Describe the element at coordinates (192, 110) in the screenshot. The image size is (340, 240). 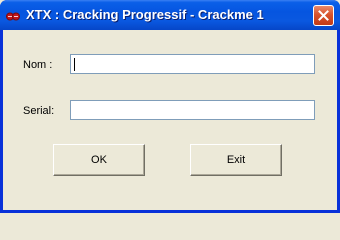
I see `serial-input` at that location.